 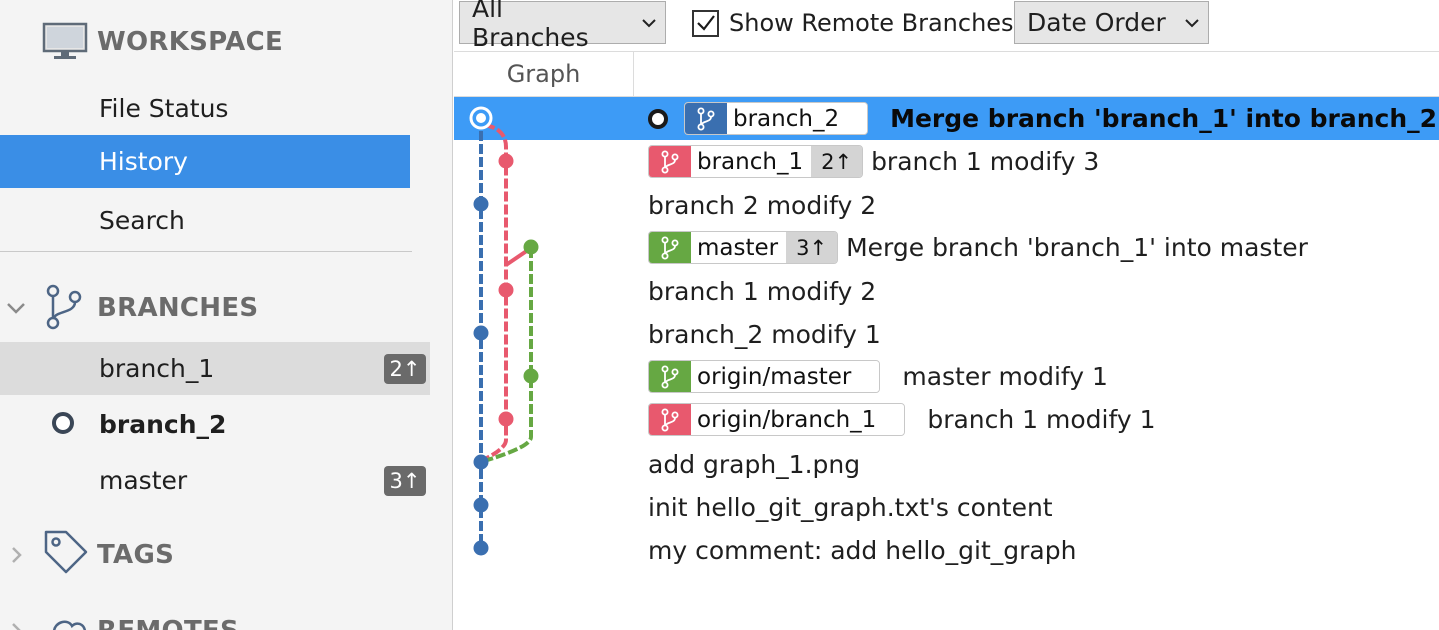 I want to click on show-remote-branches-toggle: Show Remote Branches, so click(x=853, y=23).